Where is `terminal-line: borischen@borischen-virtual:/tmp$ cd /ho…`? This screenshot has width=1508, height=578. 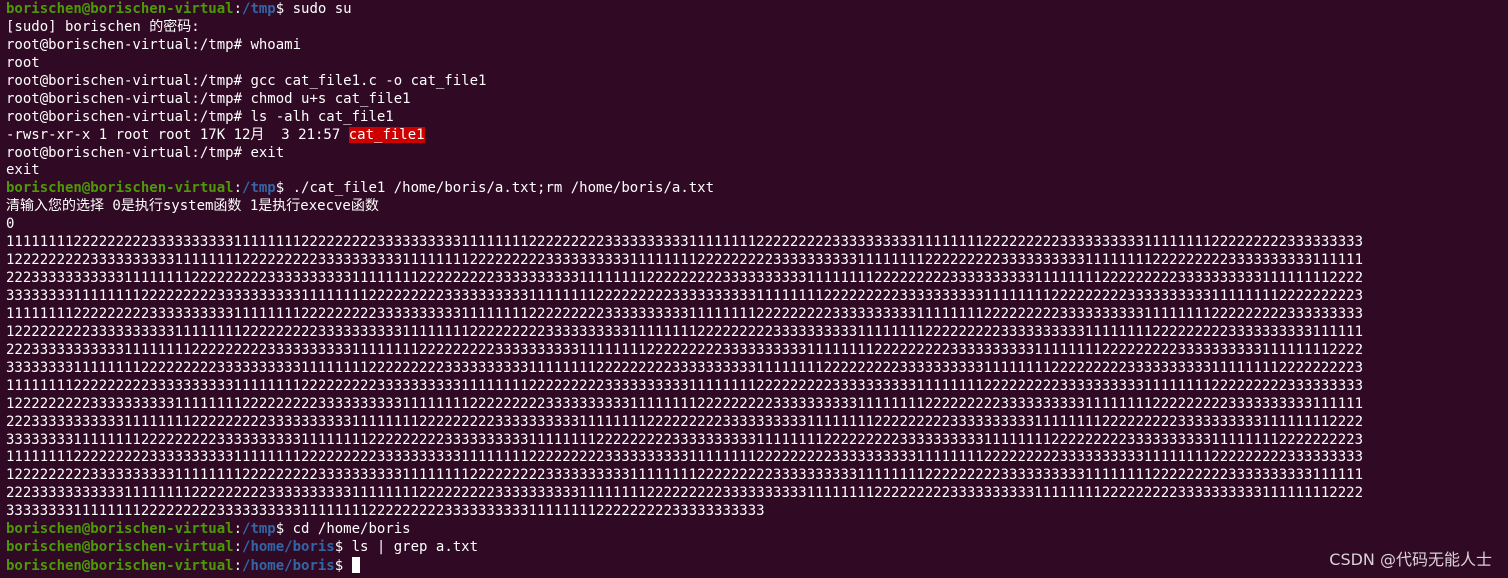 terminal-line: borischen@borischen-virtual:/tmp$ cd /ho… is located at coordinates (757, 530).